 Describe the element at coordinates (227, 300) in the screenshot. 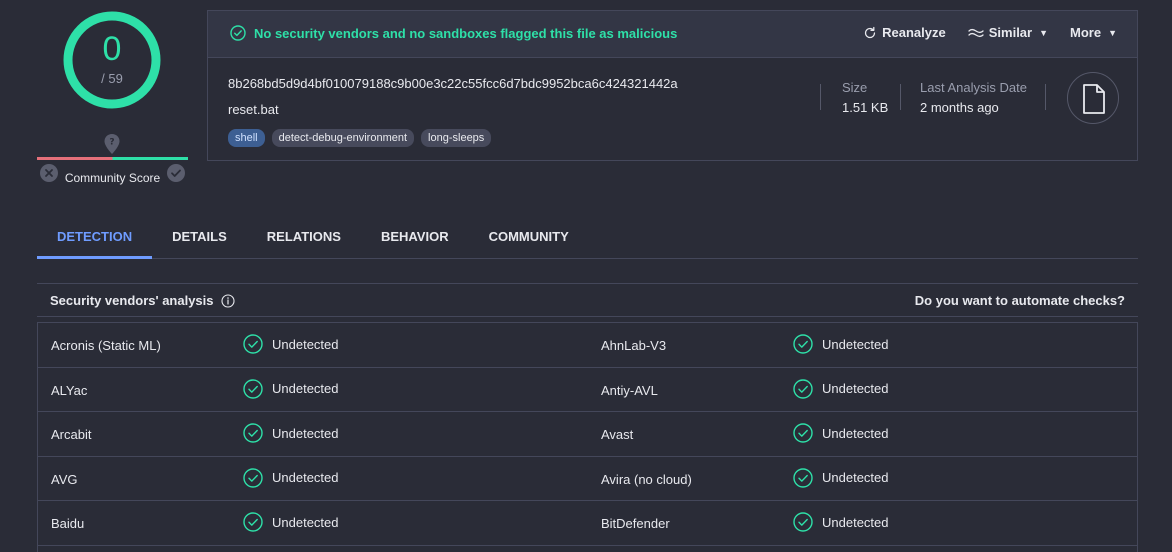

I see `info-icon` at that location.